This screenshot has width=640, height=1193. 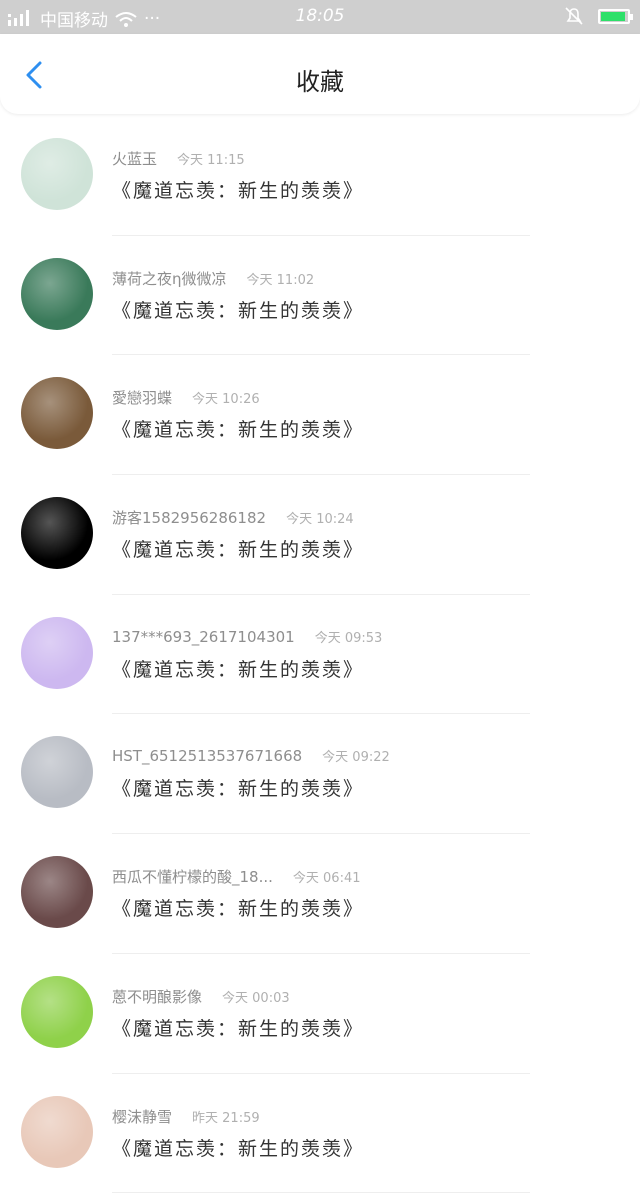 I want to click on timestamp: 今天 11:02, so click(x=281, y=280).